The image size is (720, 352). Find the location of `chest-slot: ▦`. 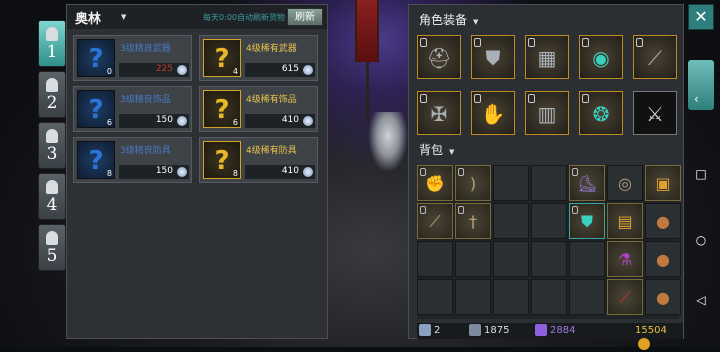

chest-slot: ▦ is located at coordinates (547, 57).